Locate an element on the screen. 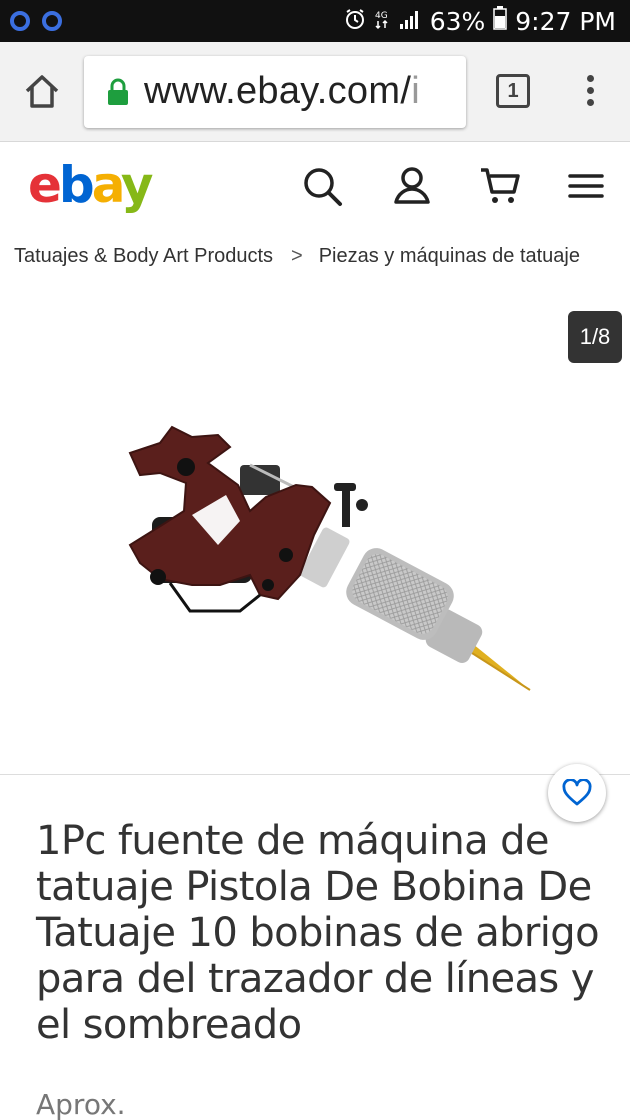 Image resolution: width=630 pixels, height=1120 pixels. browser-toolbar: www.ebay.com/i 1 is located at coordinates (315, 92).